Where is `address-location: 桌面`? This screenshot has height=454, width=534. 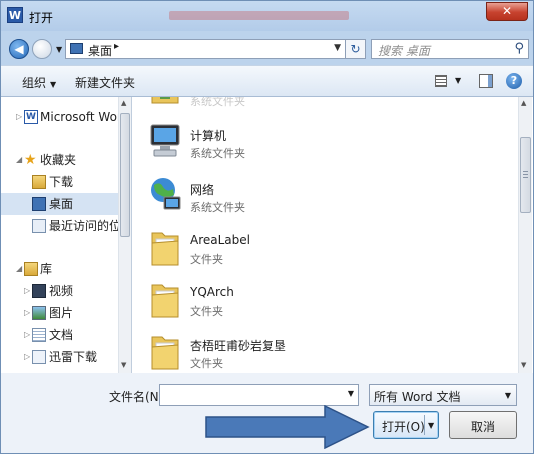 address-location: 桌面 is located at coordinates (100, 50).